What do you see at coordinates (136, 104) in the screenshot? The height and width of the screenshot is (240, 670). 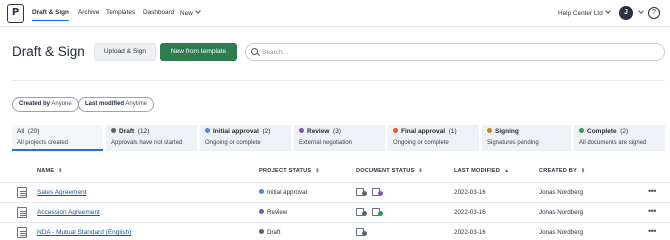 I see `filter-value: Anytime` at bounding box center [136, 104].